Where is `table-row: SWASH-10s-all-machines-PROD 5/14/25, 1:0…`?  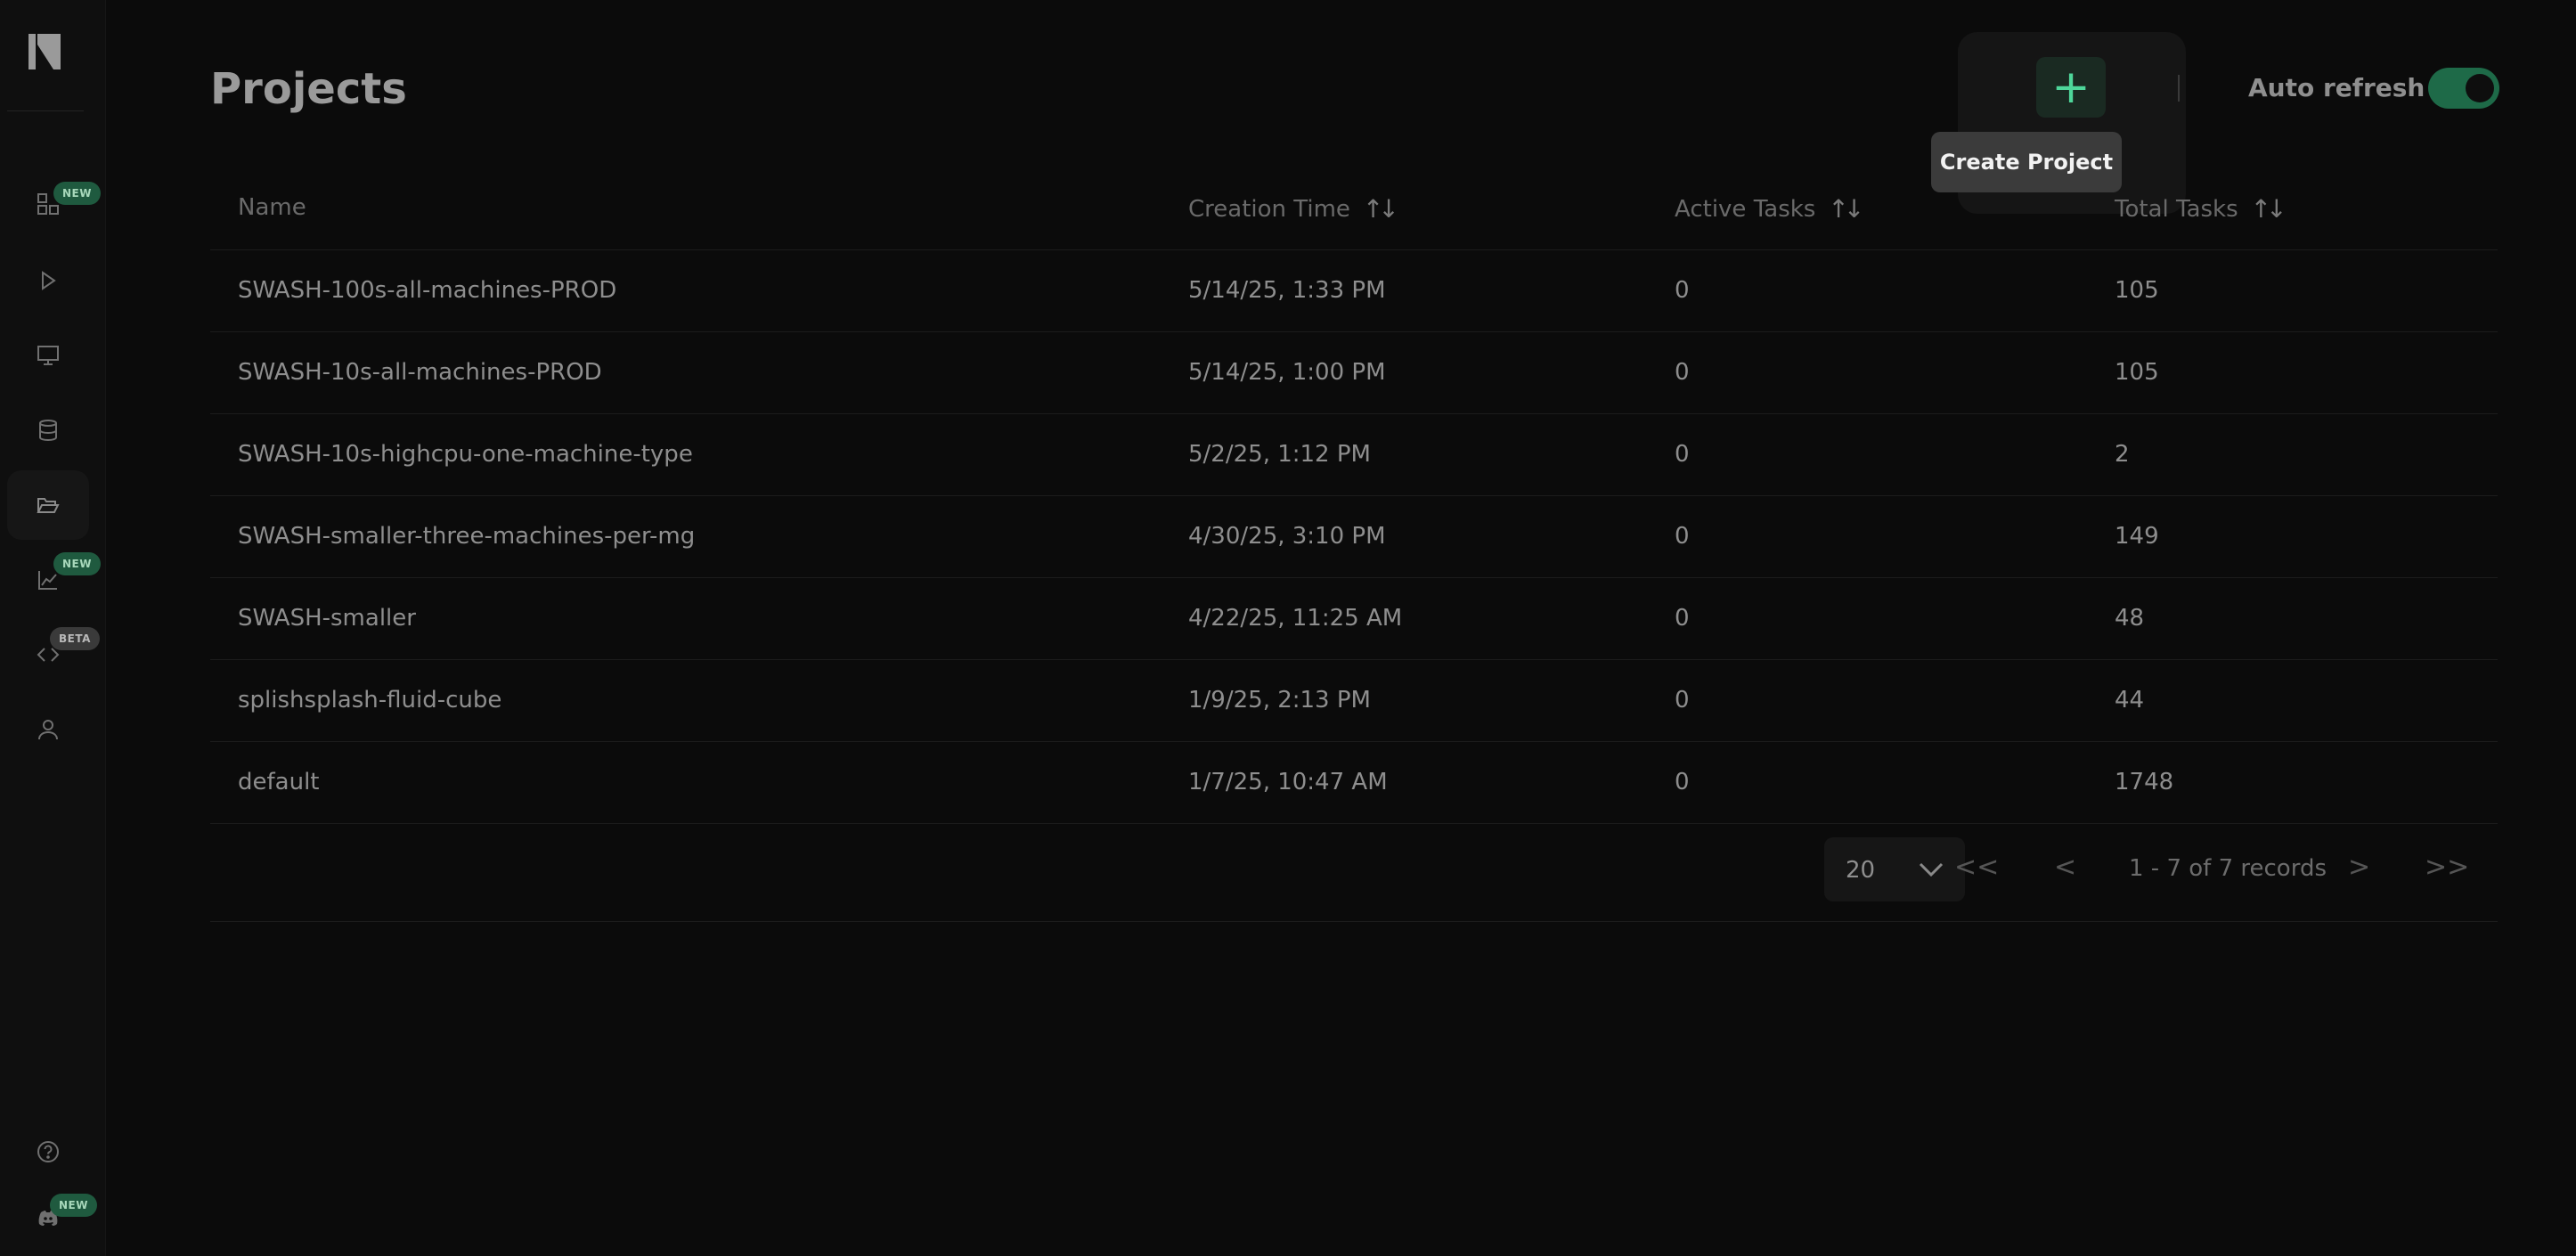
table-row: SWASH-10s-all-machines-PROD 5/14/25, 1:0… is located at coordinates (1354, 373).